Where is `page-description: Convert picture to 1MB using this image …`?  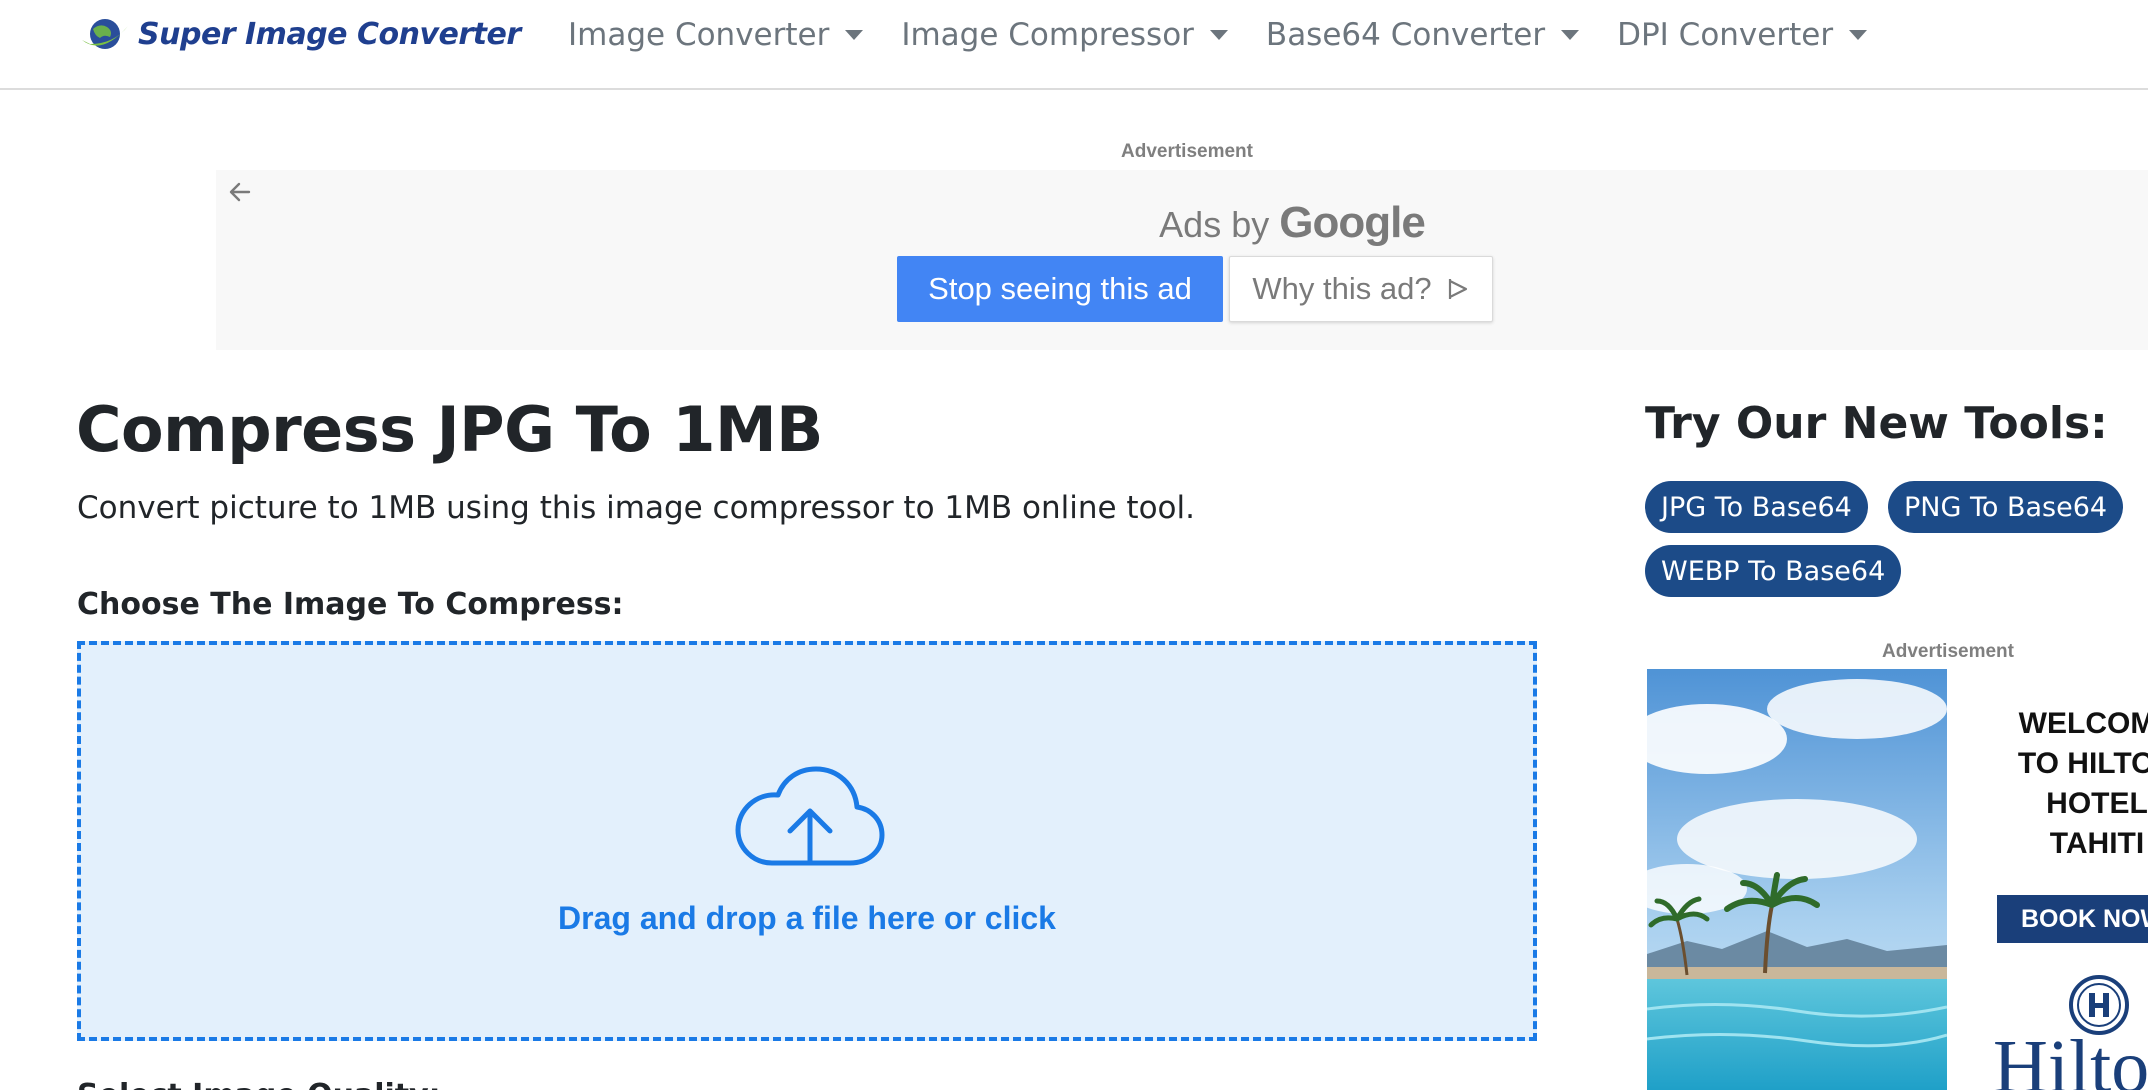 page-description: Convert picture to 1MB using this image … is located at coordinates (636, 508).